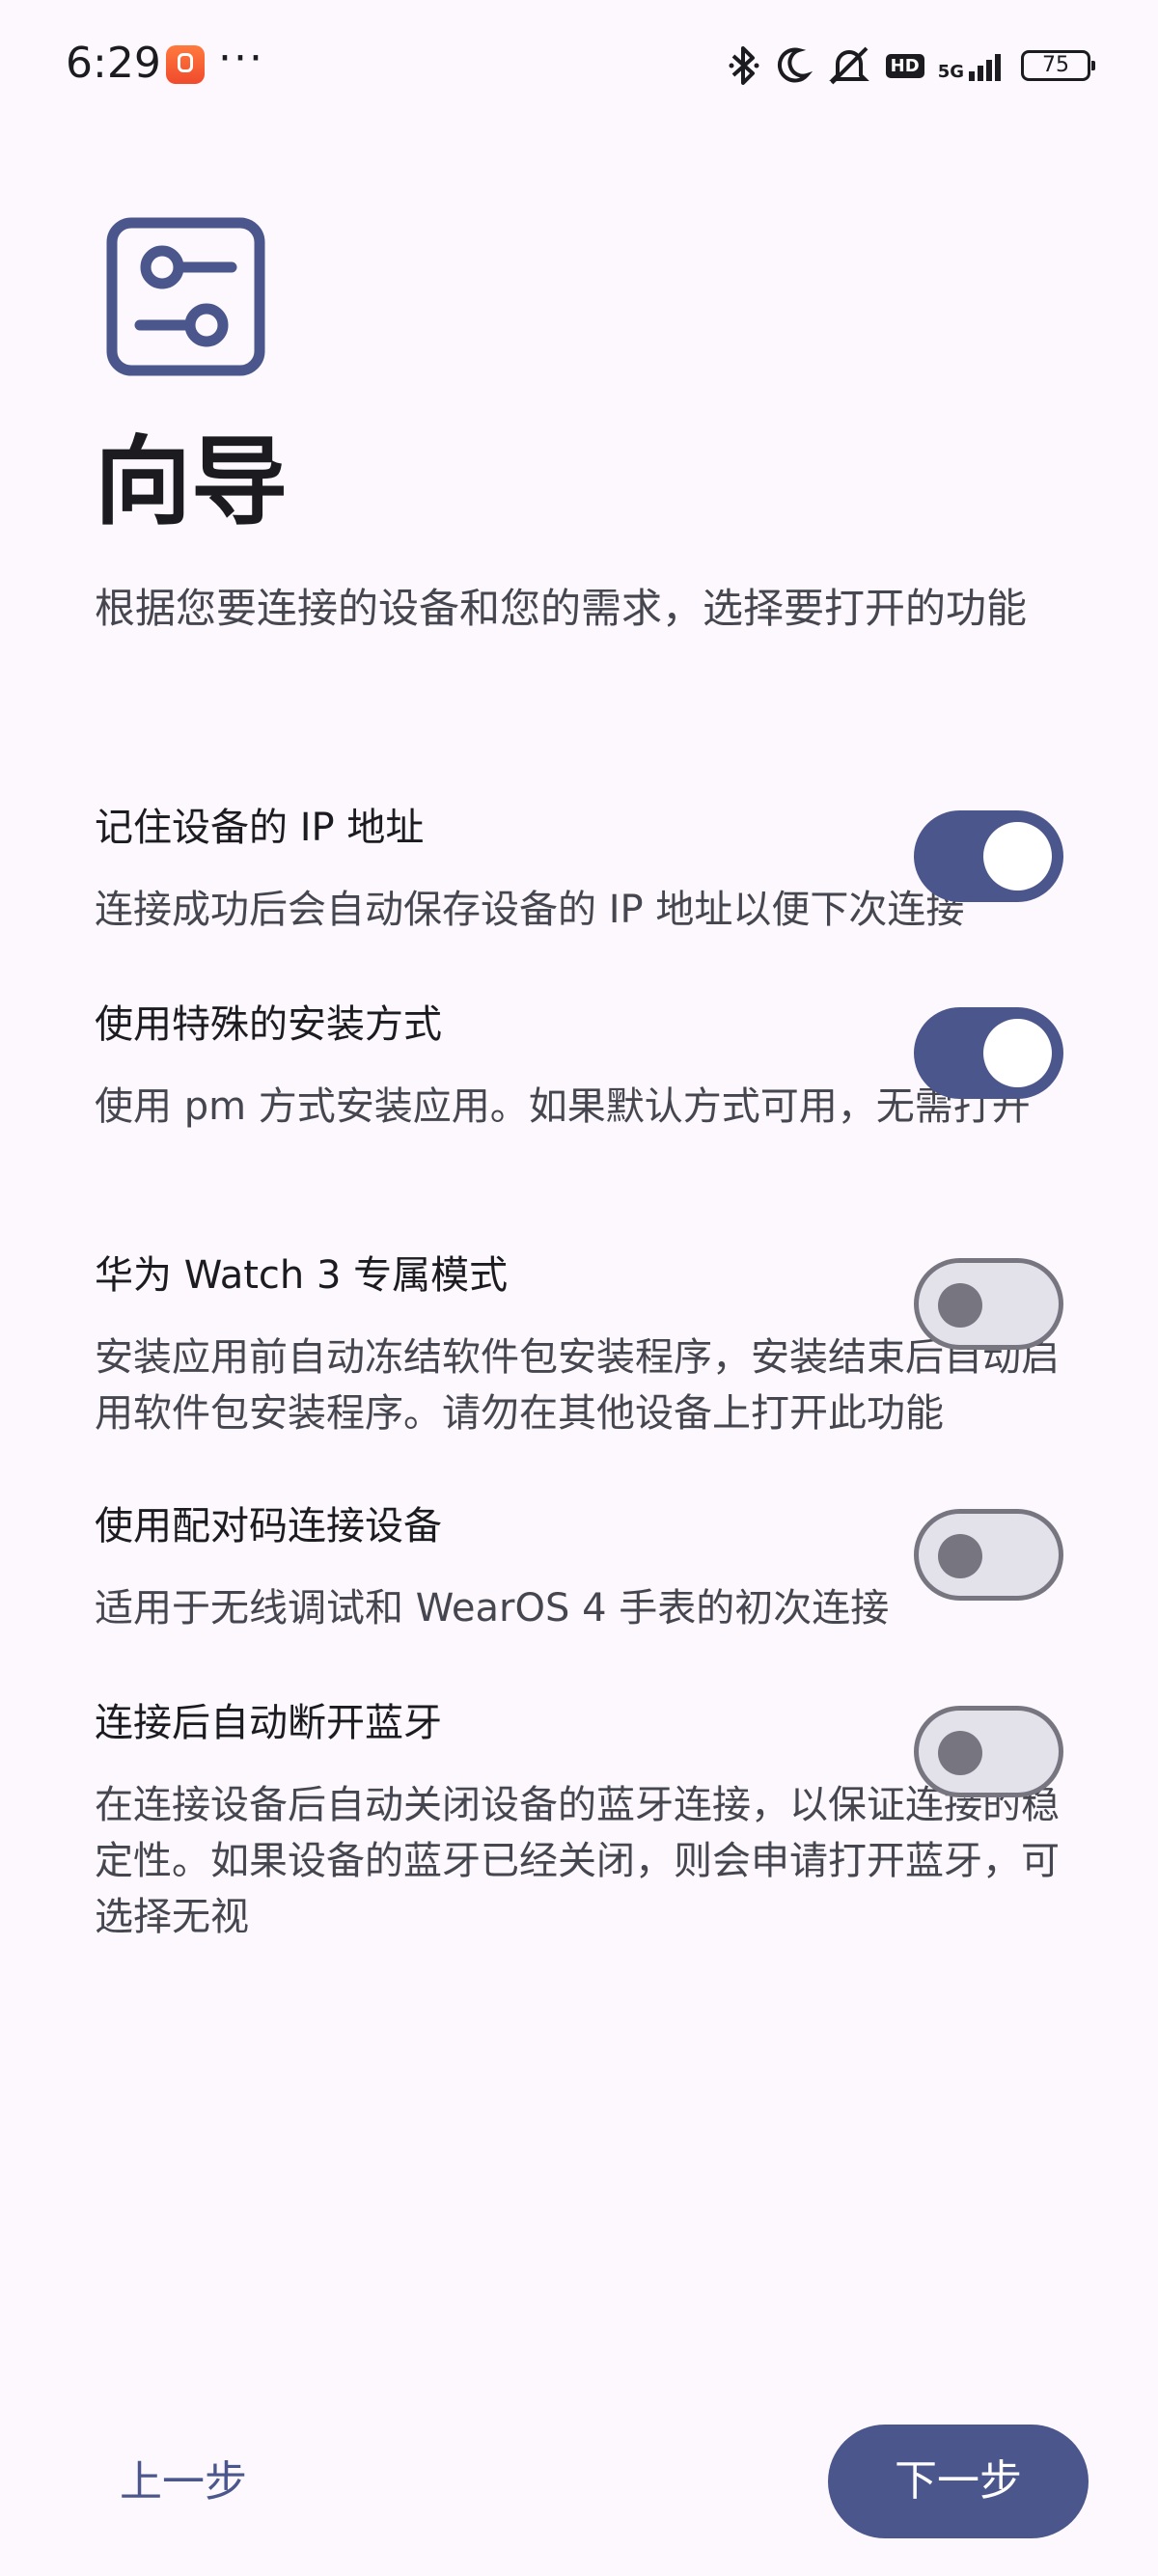  What do you see at coordinates (185, 64) in the screenshot?
I see `app-icon` at bounding box center [185, 64].